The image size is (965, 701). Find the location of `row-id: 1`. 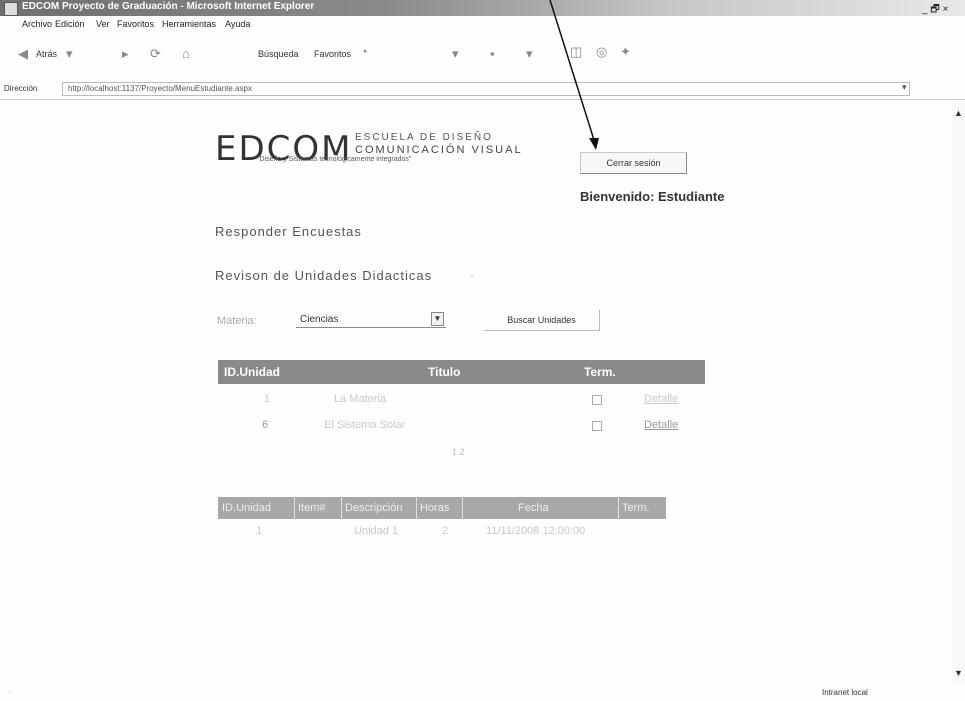

row-id: 1 is located at coordinates (267, 399).